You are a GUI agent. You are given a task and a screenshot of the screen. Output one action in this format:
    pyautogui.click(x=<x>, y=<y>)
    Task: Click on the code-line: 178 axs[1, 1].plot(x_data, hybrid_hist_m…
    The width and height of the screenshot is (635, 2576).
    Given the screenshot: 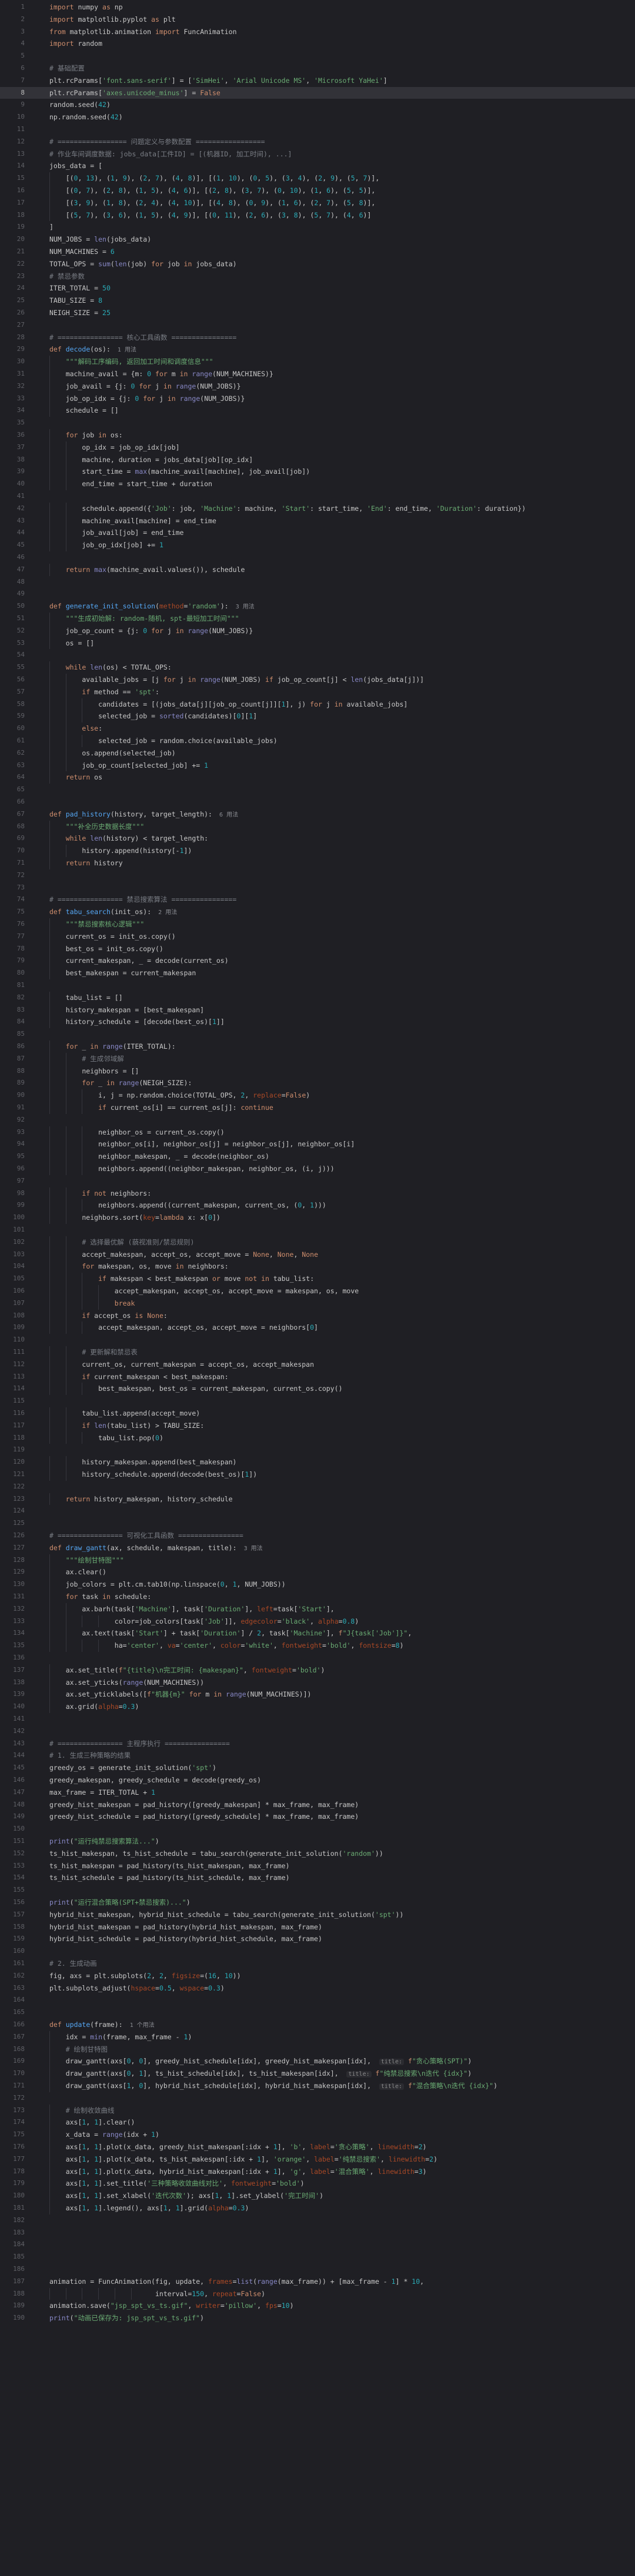 What is the action you would take?
    pyautogui.click(x=317, y=2171)
    